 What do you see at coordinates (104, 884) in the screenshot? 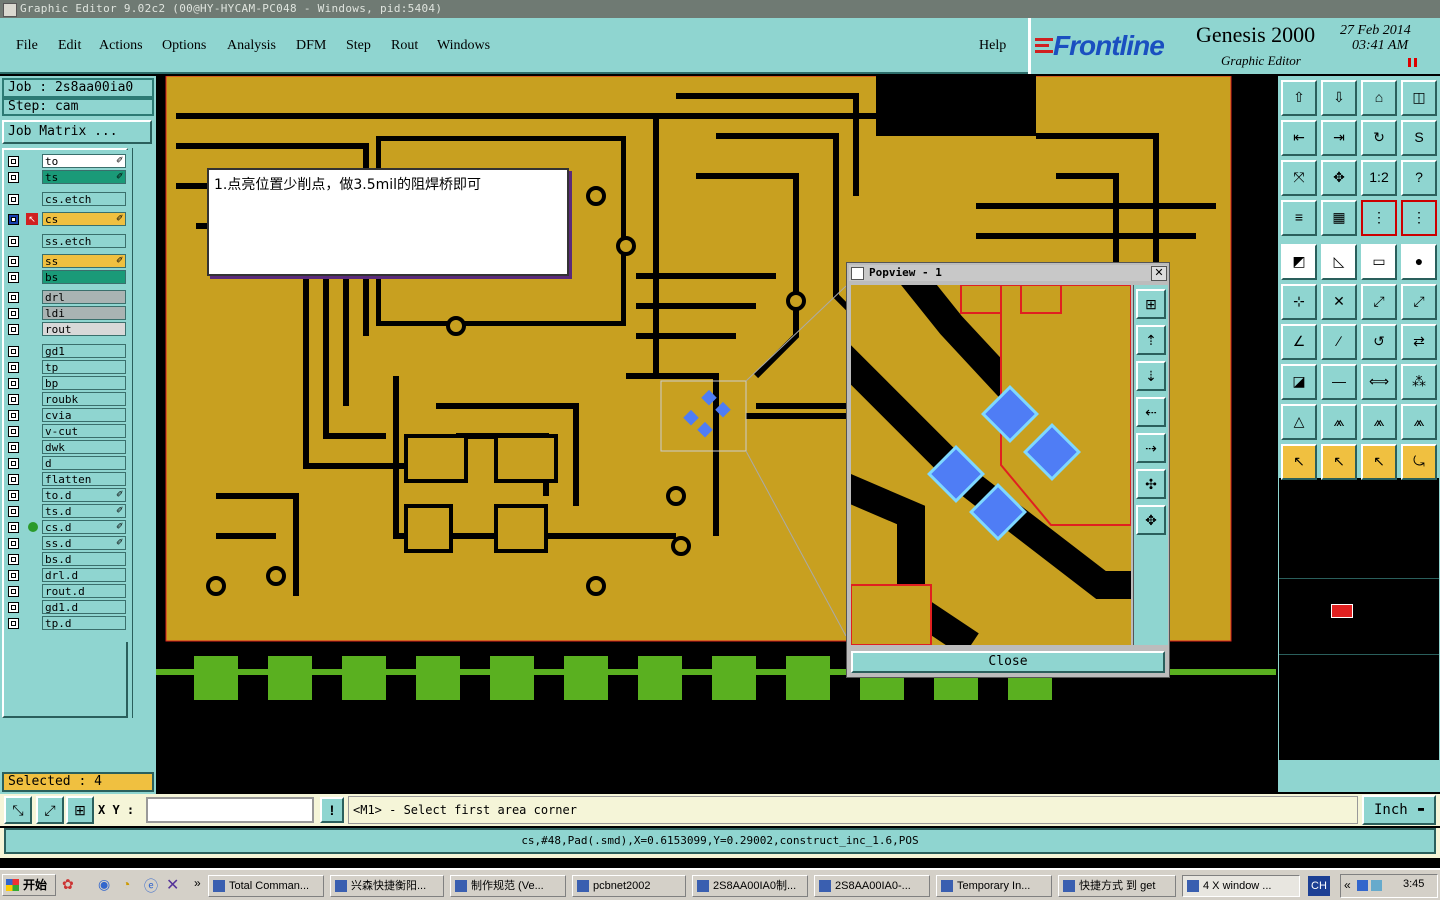
I see `browser-icon: ◉` at bounding box center [104, 884].